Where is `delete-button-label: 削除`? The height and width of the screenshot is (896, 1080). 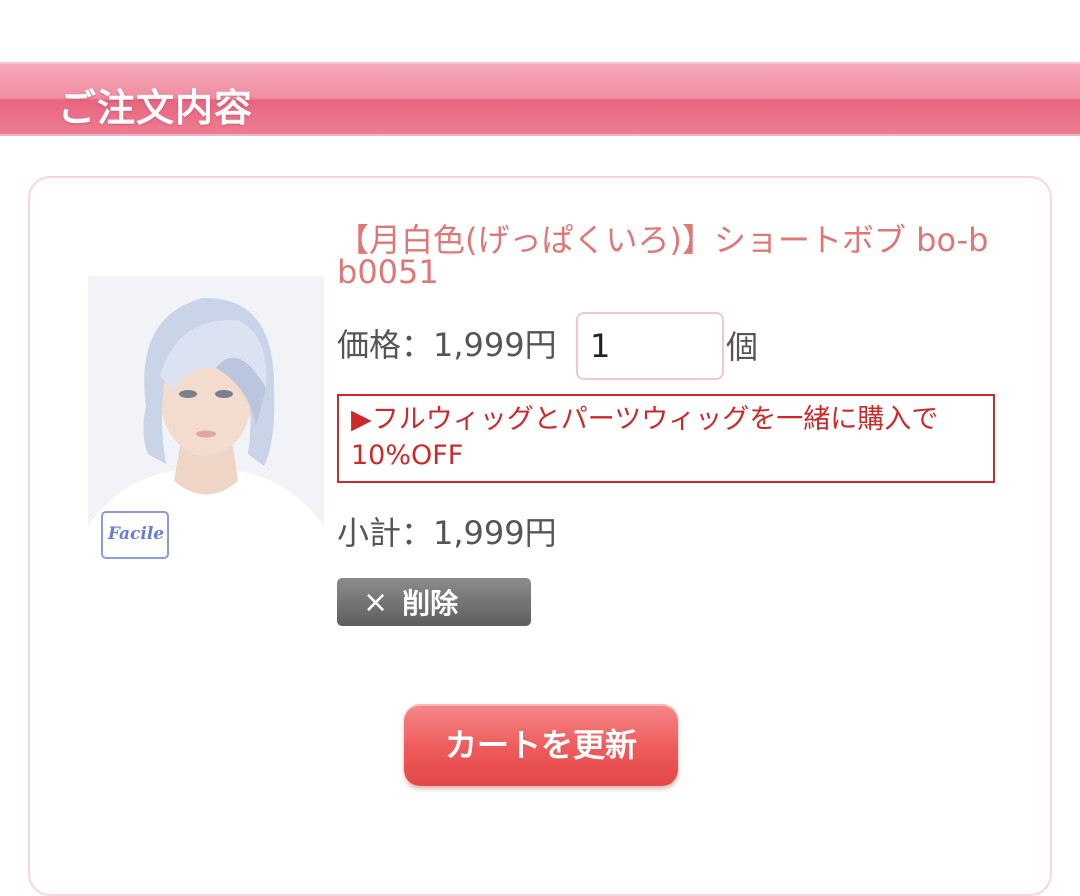 delete-button-label: 削除 is located at coordinates (430, 603).